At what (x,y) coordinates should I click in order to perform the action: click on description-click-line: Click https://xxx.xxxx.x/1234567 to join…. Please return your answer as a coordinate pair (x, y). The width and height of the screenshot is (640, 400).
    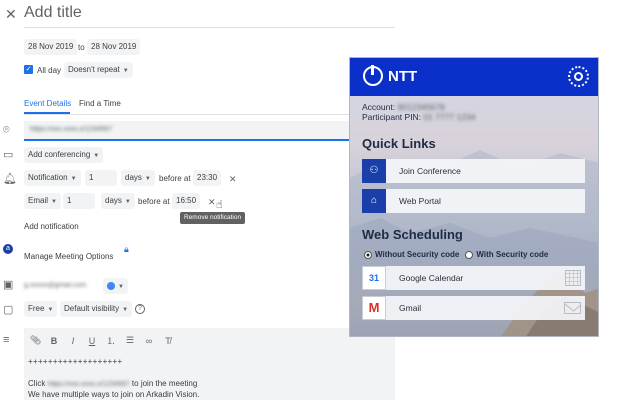
    Looking at the image, I should click on (112, 383).